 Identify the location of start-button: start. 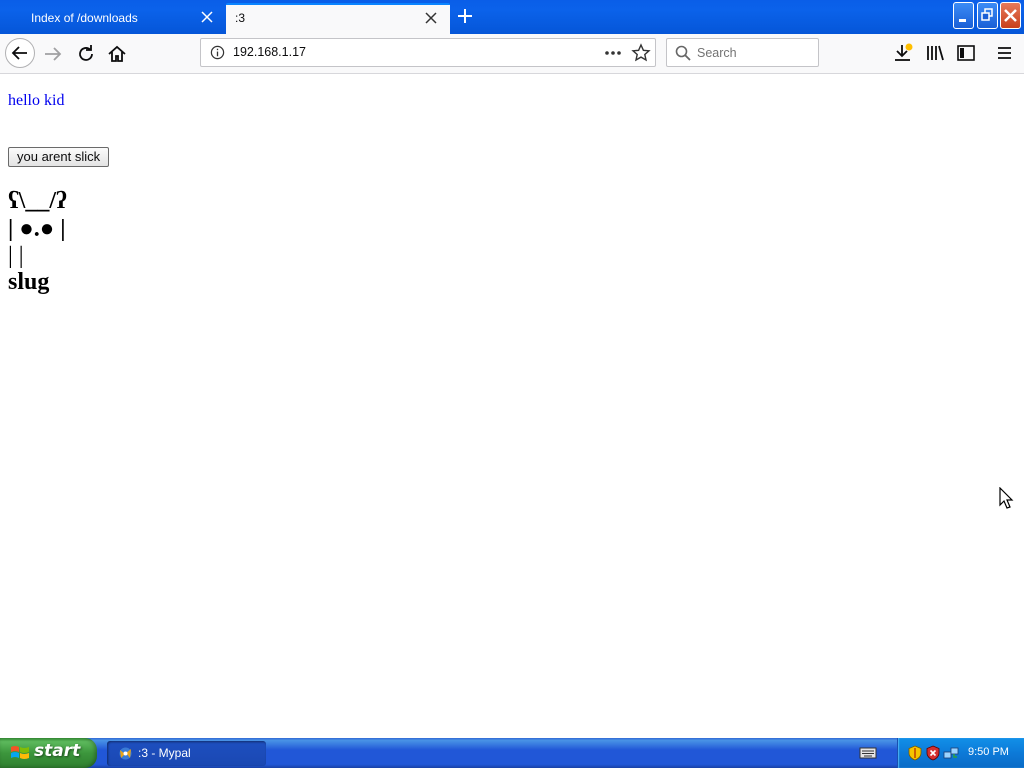
(48, 753).